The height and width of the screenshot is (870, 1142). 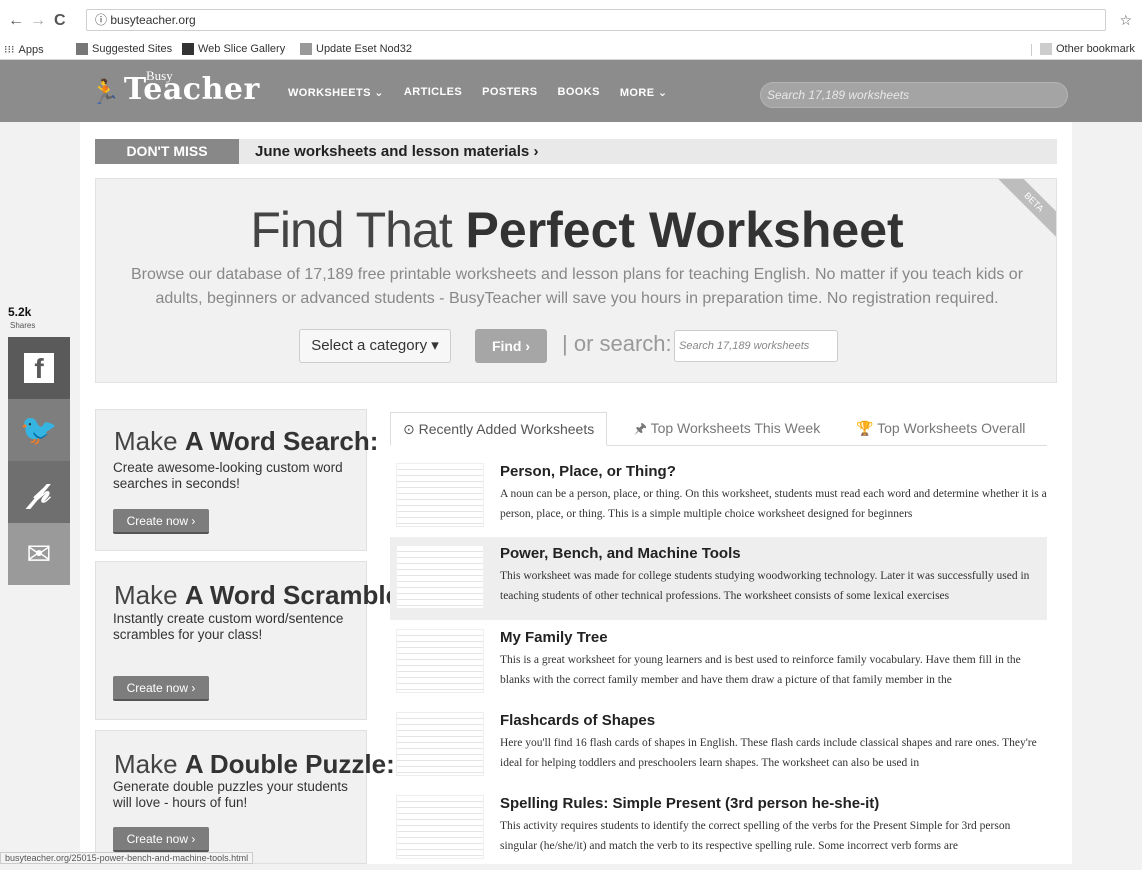 I want to click on apps-grid-icon: ⁝⁝⁝, so click(x=9, y=50).